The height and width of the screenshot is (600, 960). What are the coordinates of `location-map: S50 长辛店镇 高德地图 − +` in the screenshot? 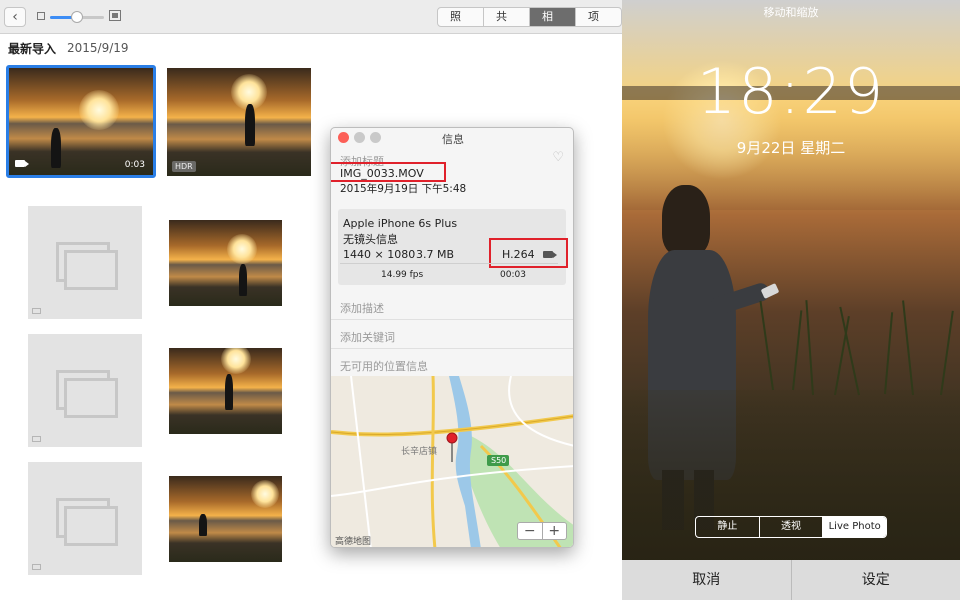 It's located at (452, 461).